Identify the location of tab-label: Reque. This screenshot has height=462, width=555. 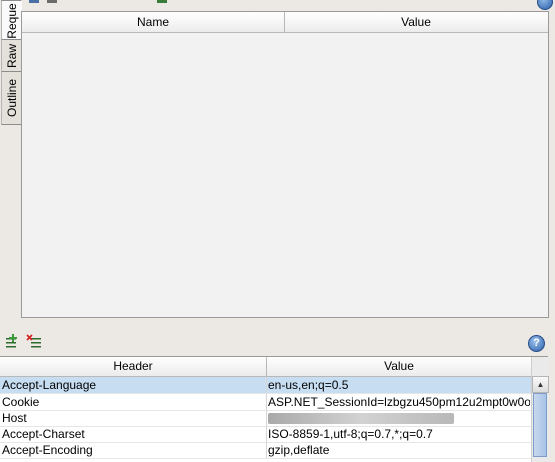
(11, 20).